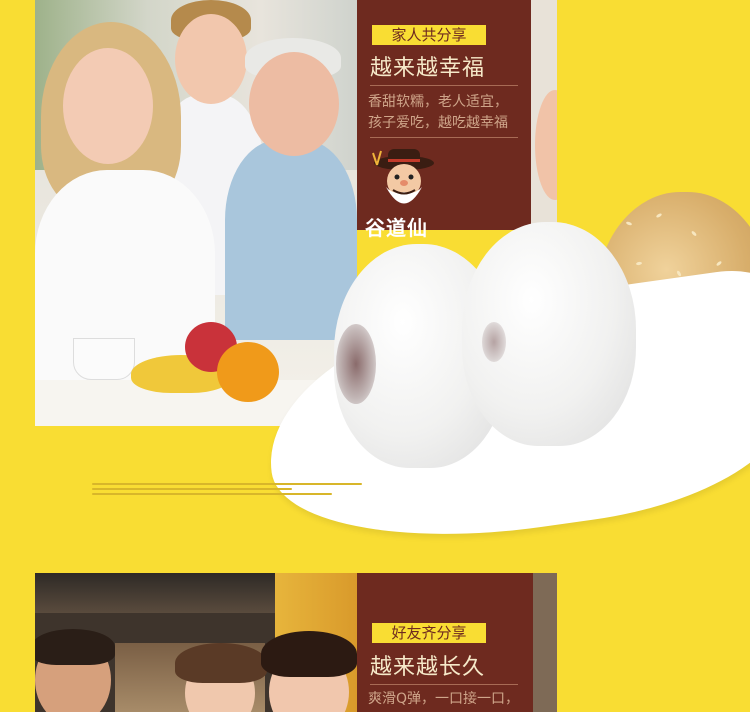 The height and width of the screenshot is (712, 750). Describe the element at coordinates (108, 106) in the screenshot. I see `mother-face` at that location.